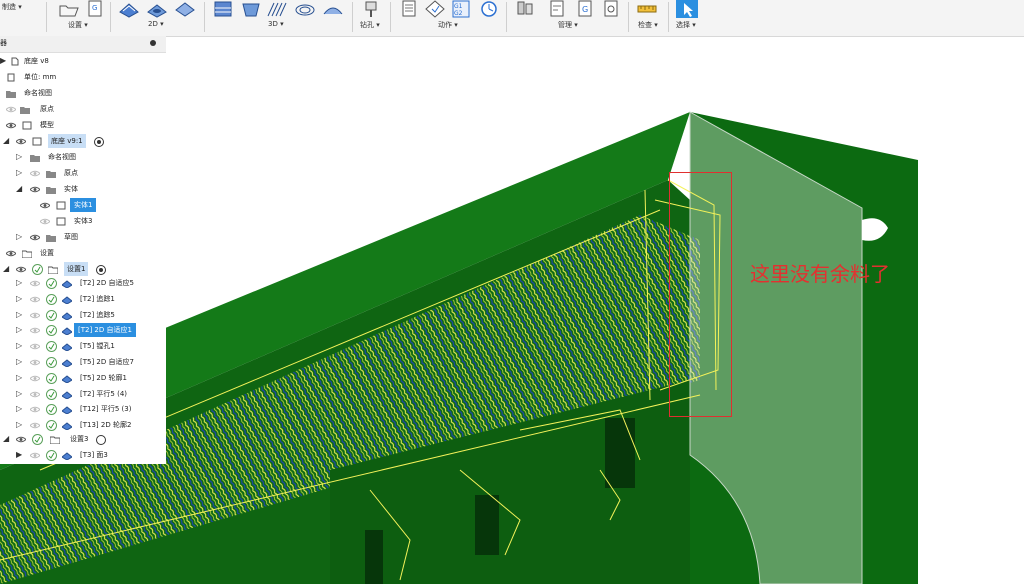 Image resolution: width=1024 pixels, height=584 pixels. What do you see at coordinates (686, 25) in the screenshot?
I see `select-group-label: 选择 ▾` at bounding box center [686, 25].